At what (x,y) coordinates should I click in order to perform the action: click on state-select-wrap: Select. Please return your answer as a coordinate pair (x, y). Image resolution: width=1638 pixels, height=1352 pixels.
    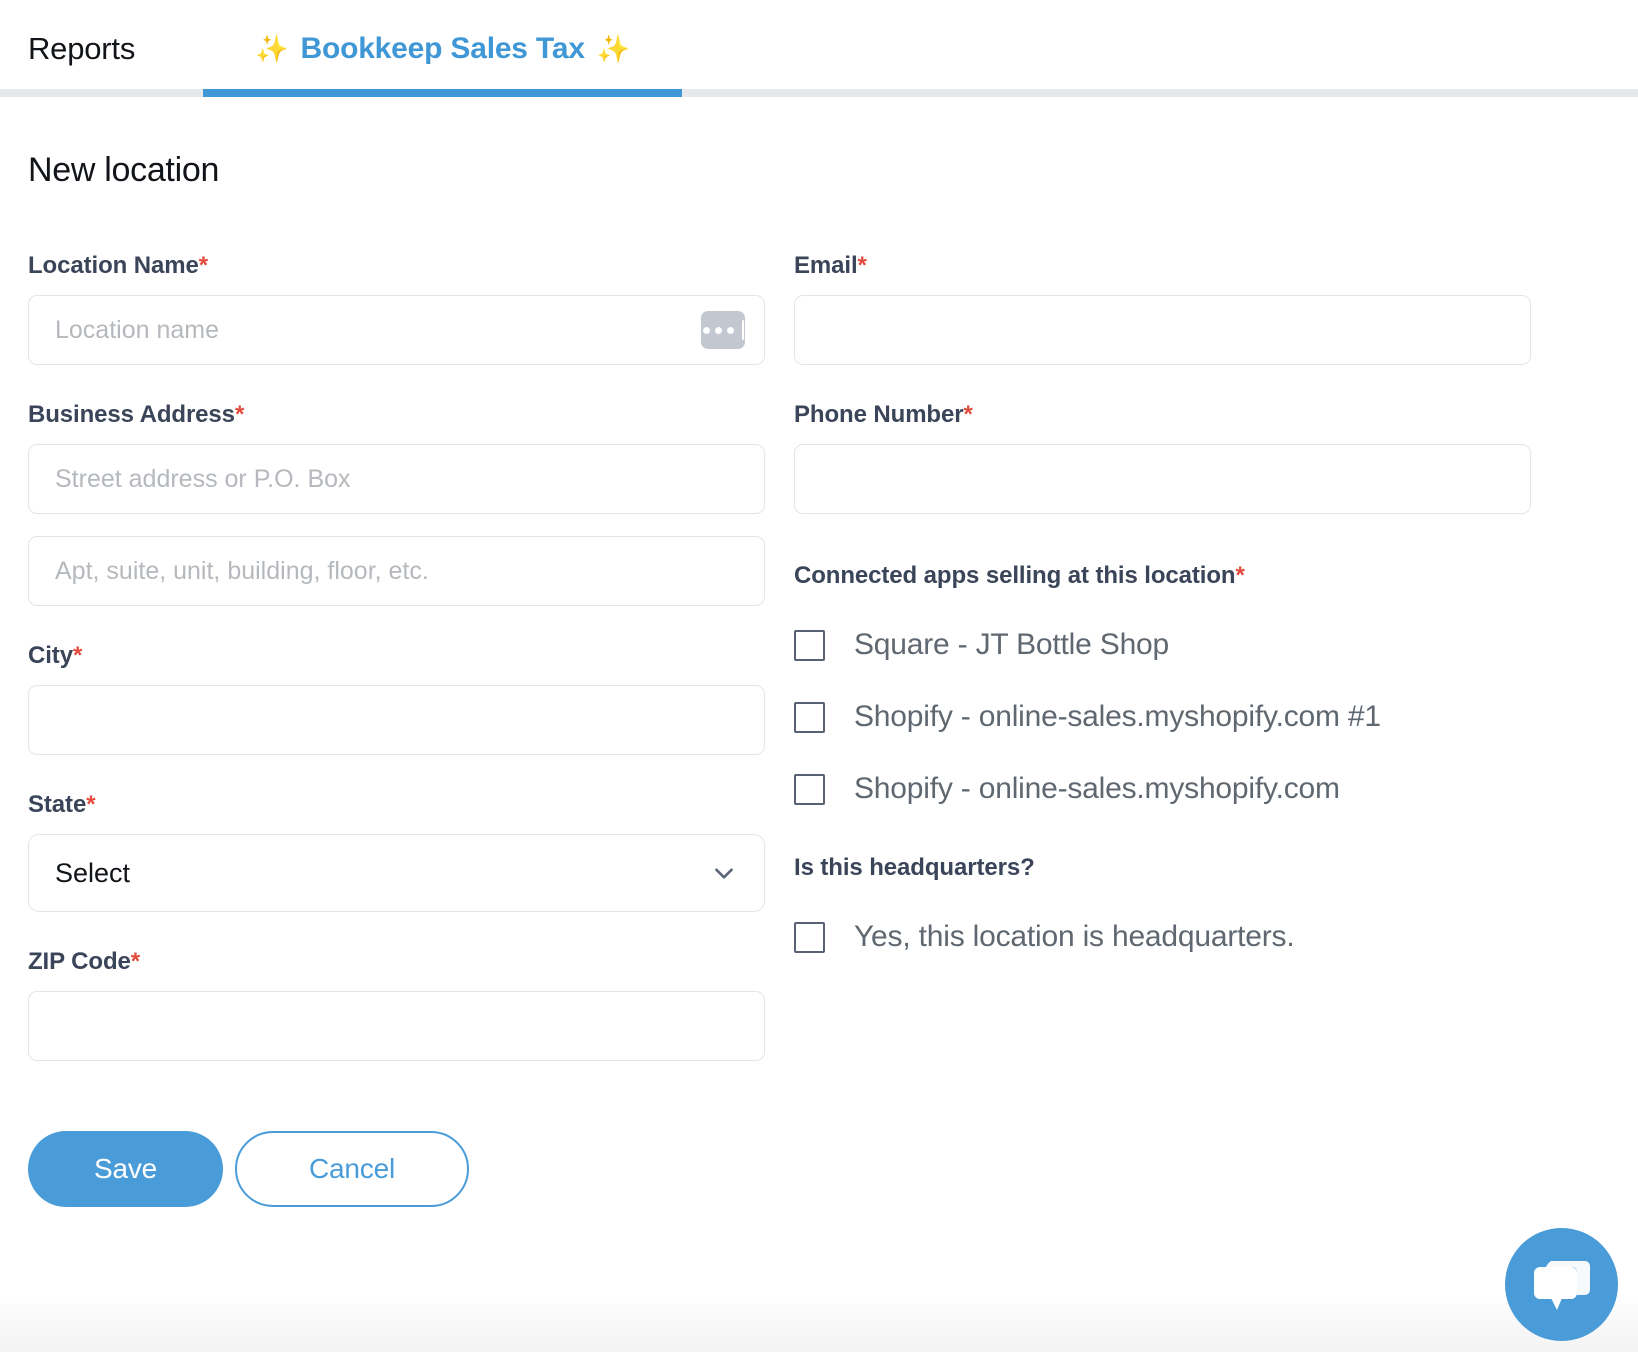
    Looking at the image, I should click on (396, 873).